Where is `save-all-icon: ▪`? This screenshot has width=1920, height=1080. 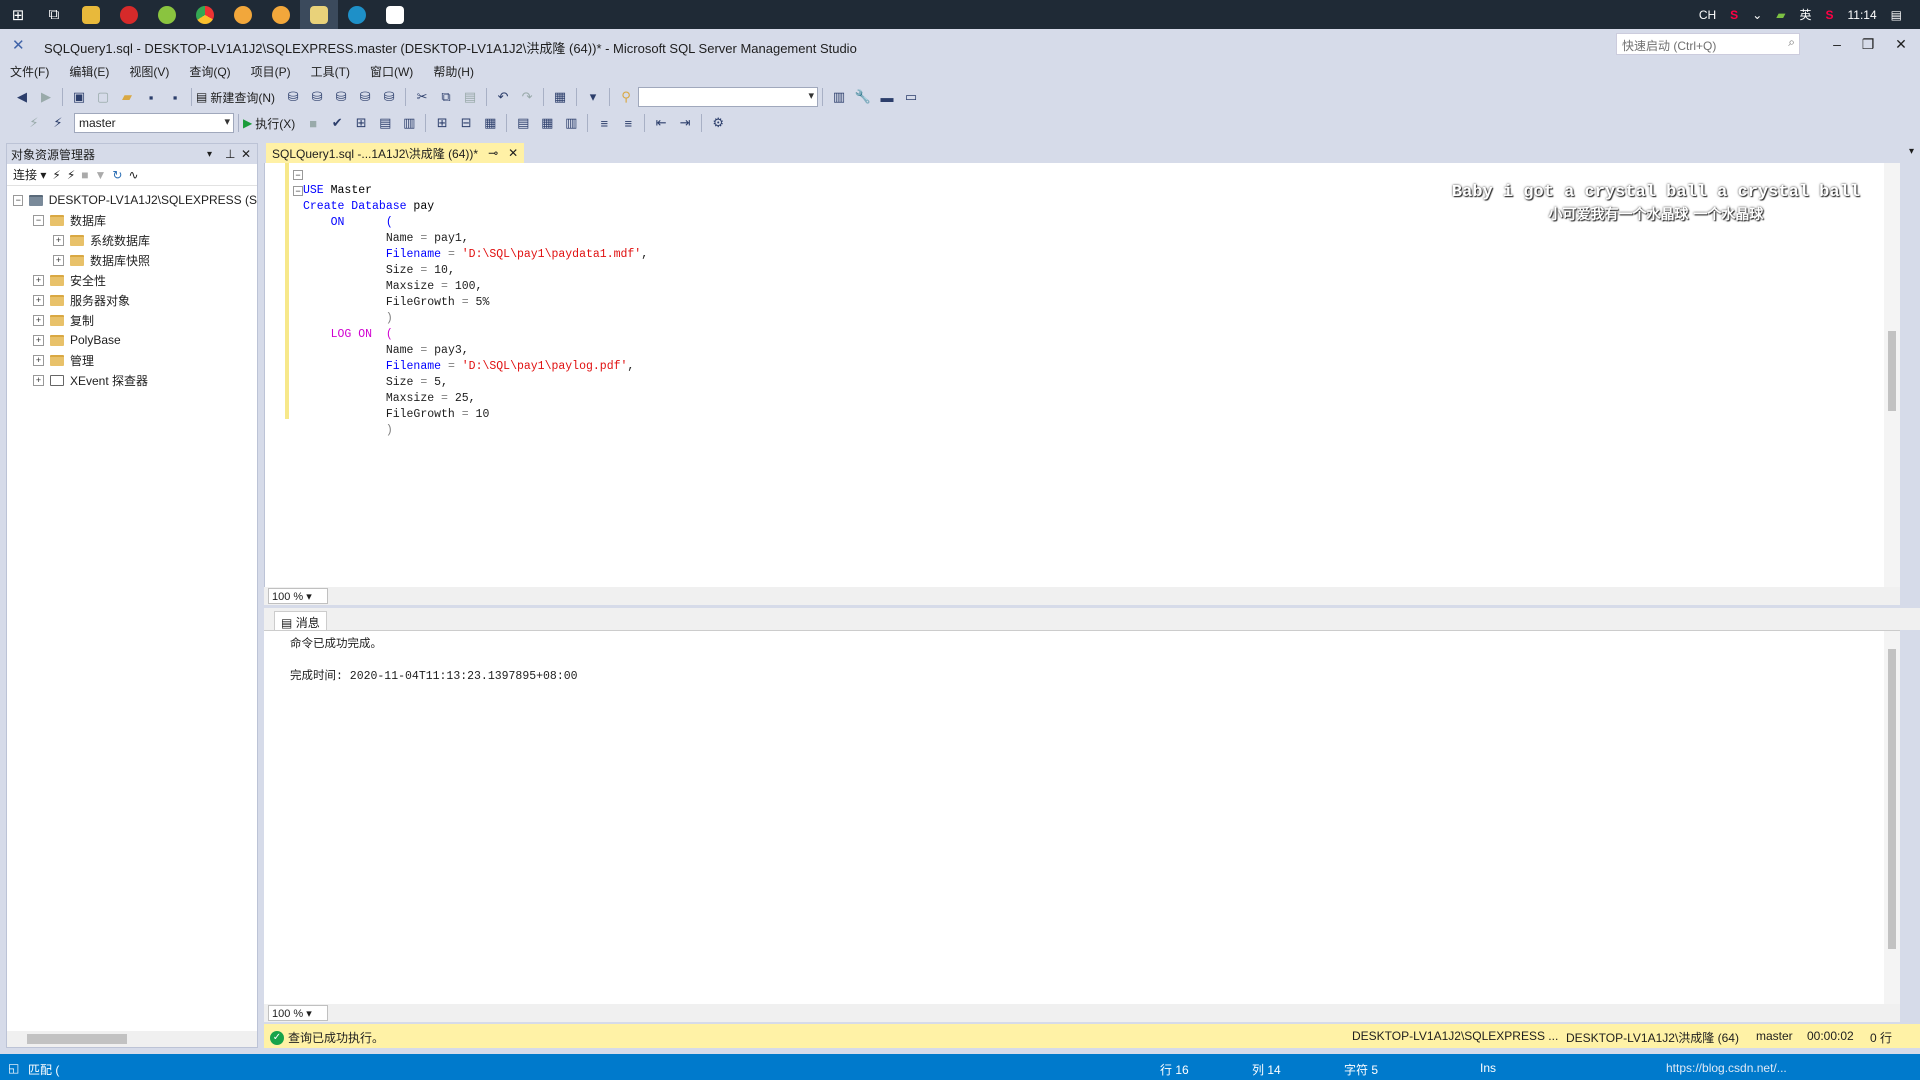 save-all-icon: ▪ is located at coordinates (175, 97).